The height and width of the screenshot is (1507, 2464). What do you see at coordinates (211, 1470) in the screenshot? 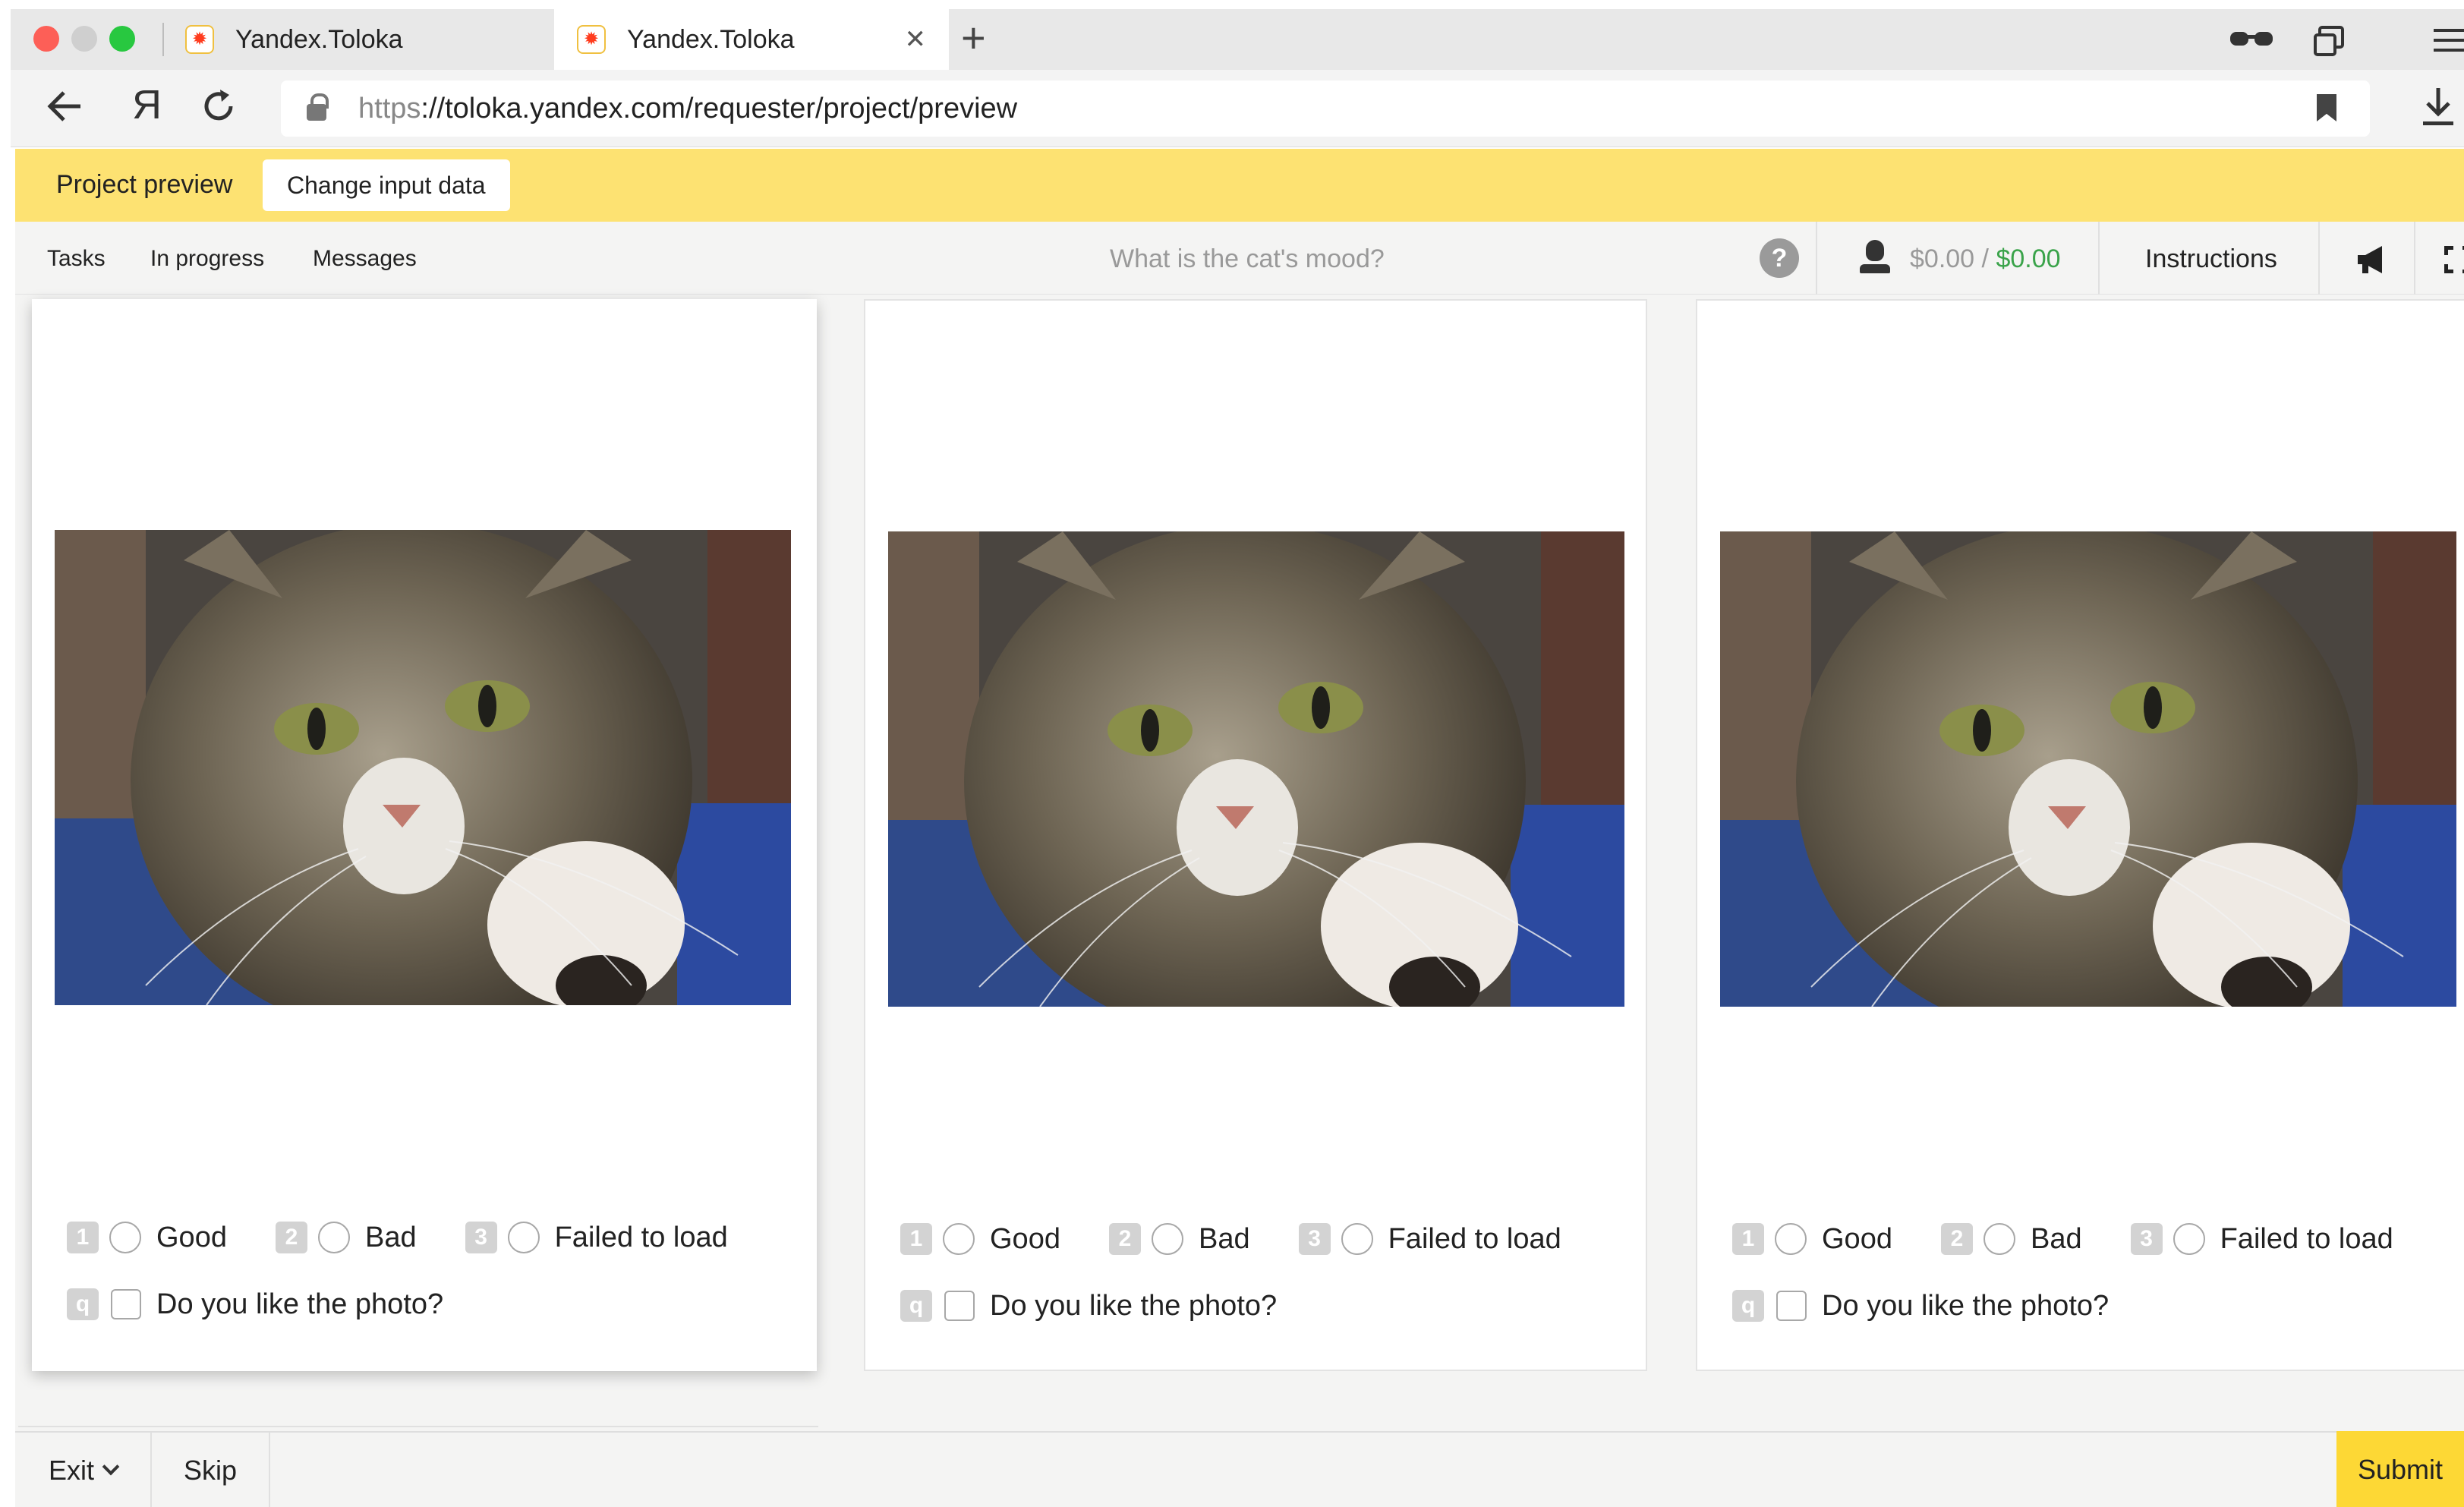
I see `skip-button: Skip` at bounding box center [211, 1470].